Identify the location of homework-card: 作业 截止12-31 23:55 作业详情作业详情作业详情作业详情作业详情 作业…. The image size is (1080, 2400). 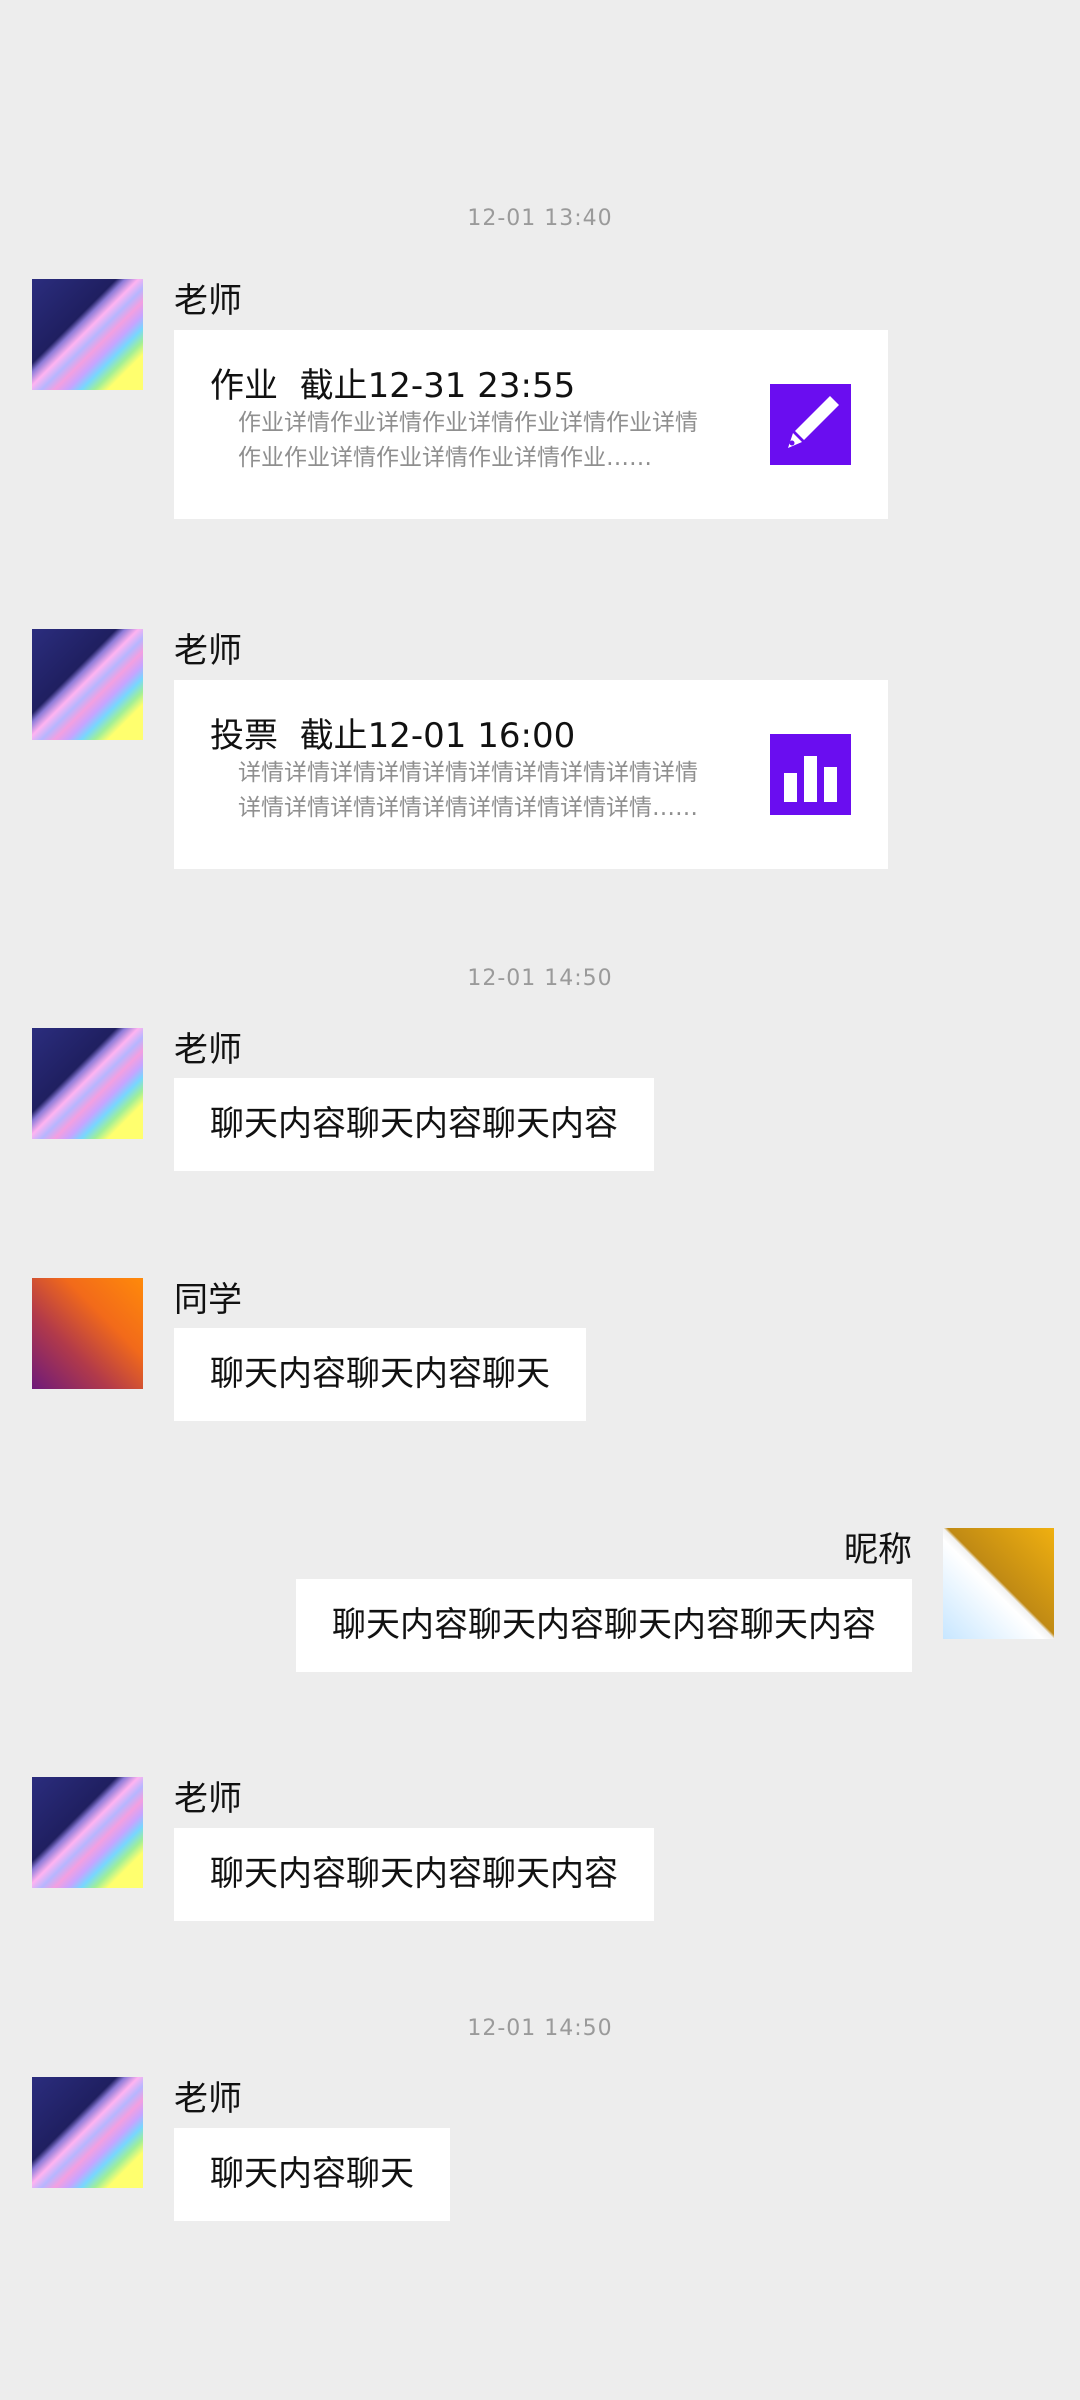
(531, 424).